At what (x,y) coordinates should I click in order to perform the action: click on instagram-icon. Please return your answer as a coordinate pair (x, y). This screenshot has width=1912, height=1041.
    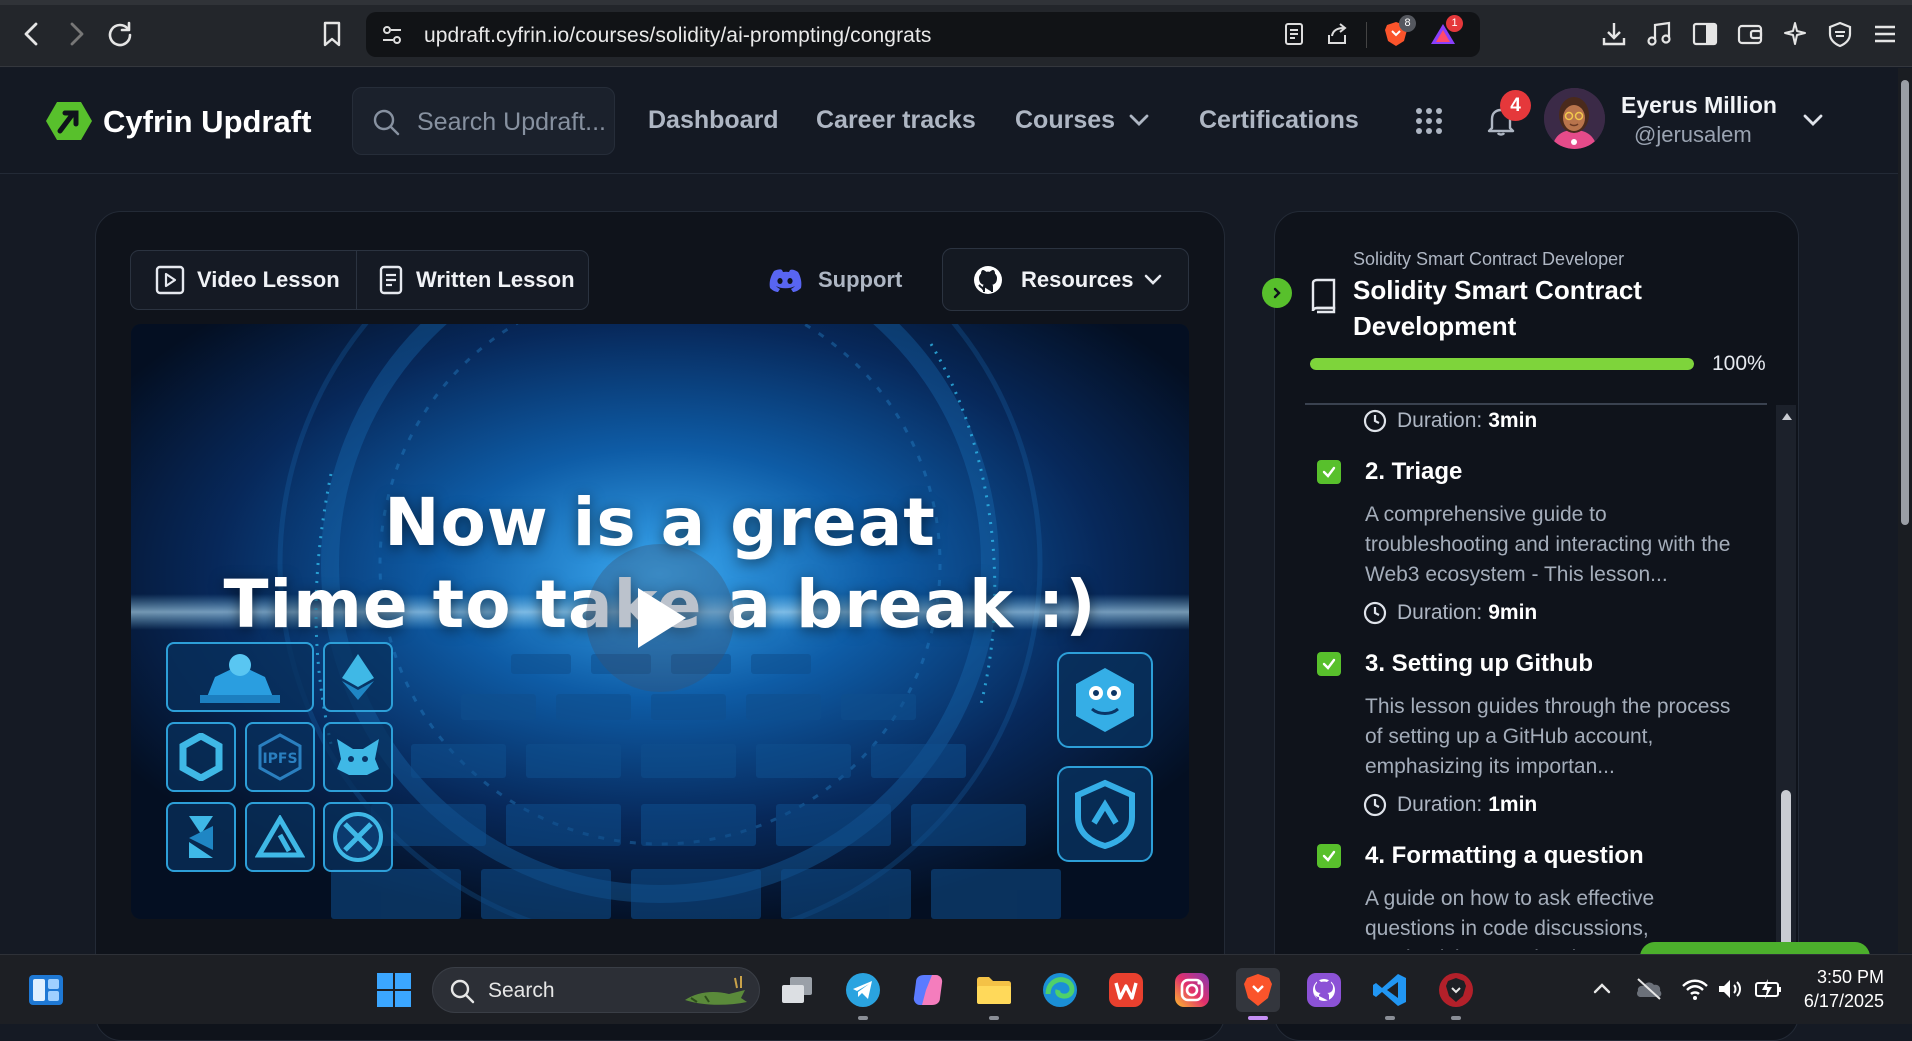
    Looking at the image, I should click on (1192, 990).